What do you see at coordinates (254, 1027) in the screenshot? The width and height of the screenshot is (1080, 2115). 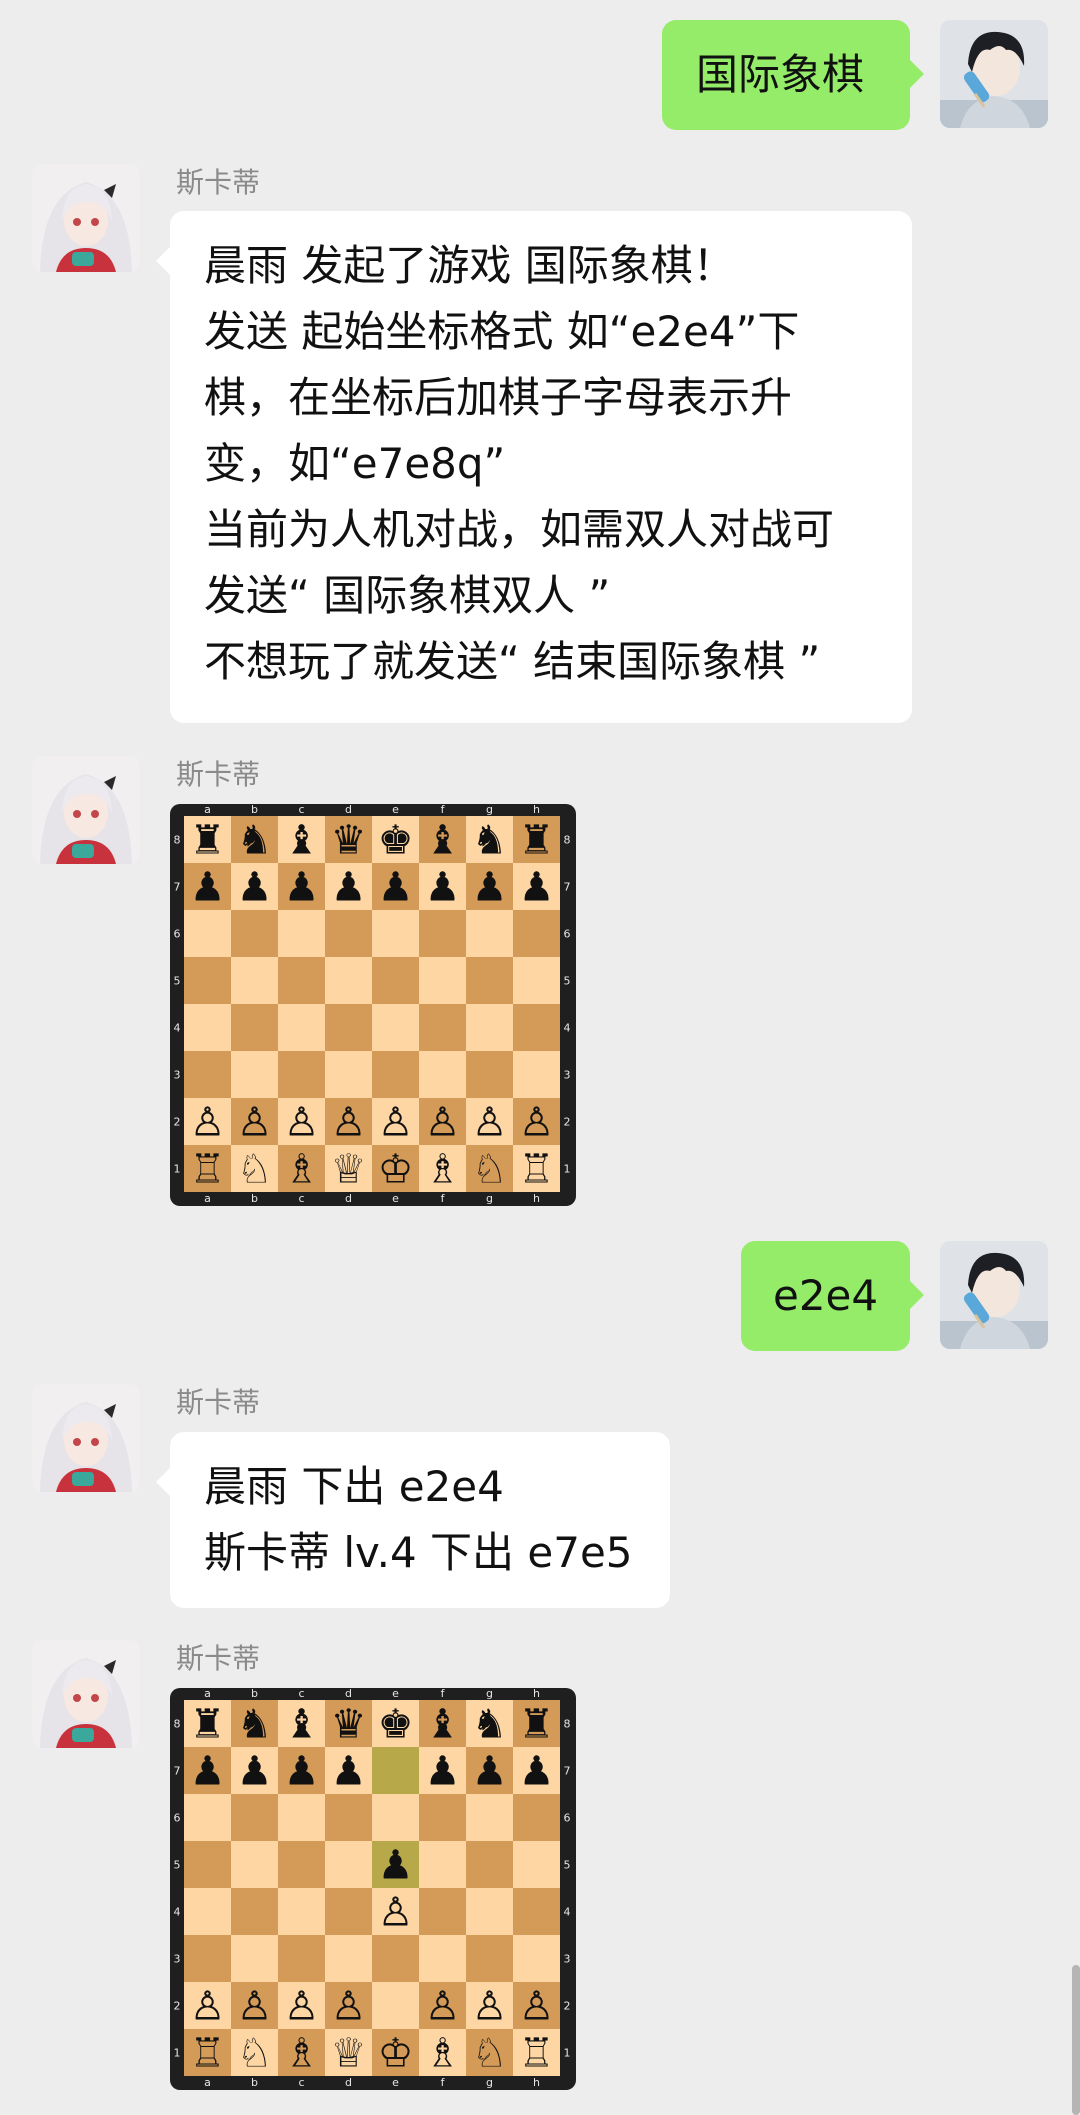 I see `square-b4` at bounding box center [254, 1027].